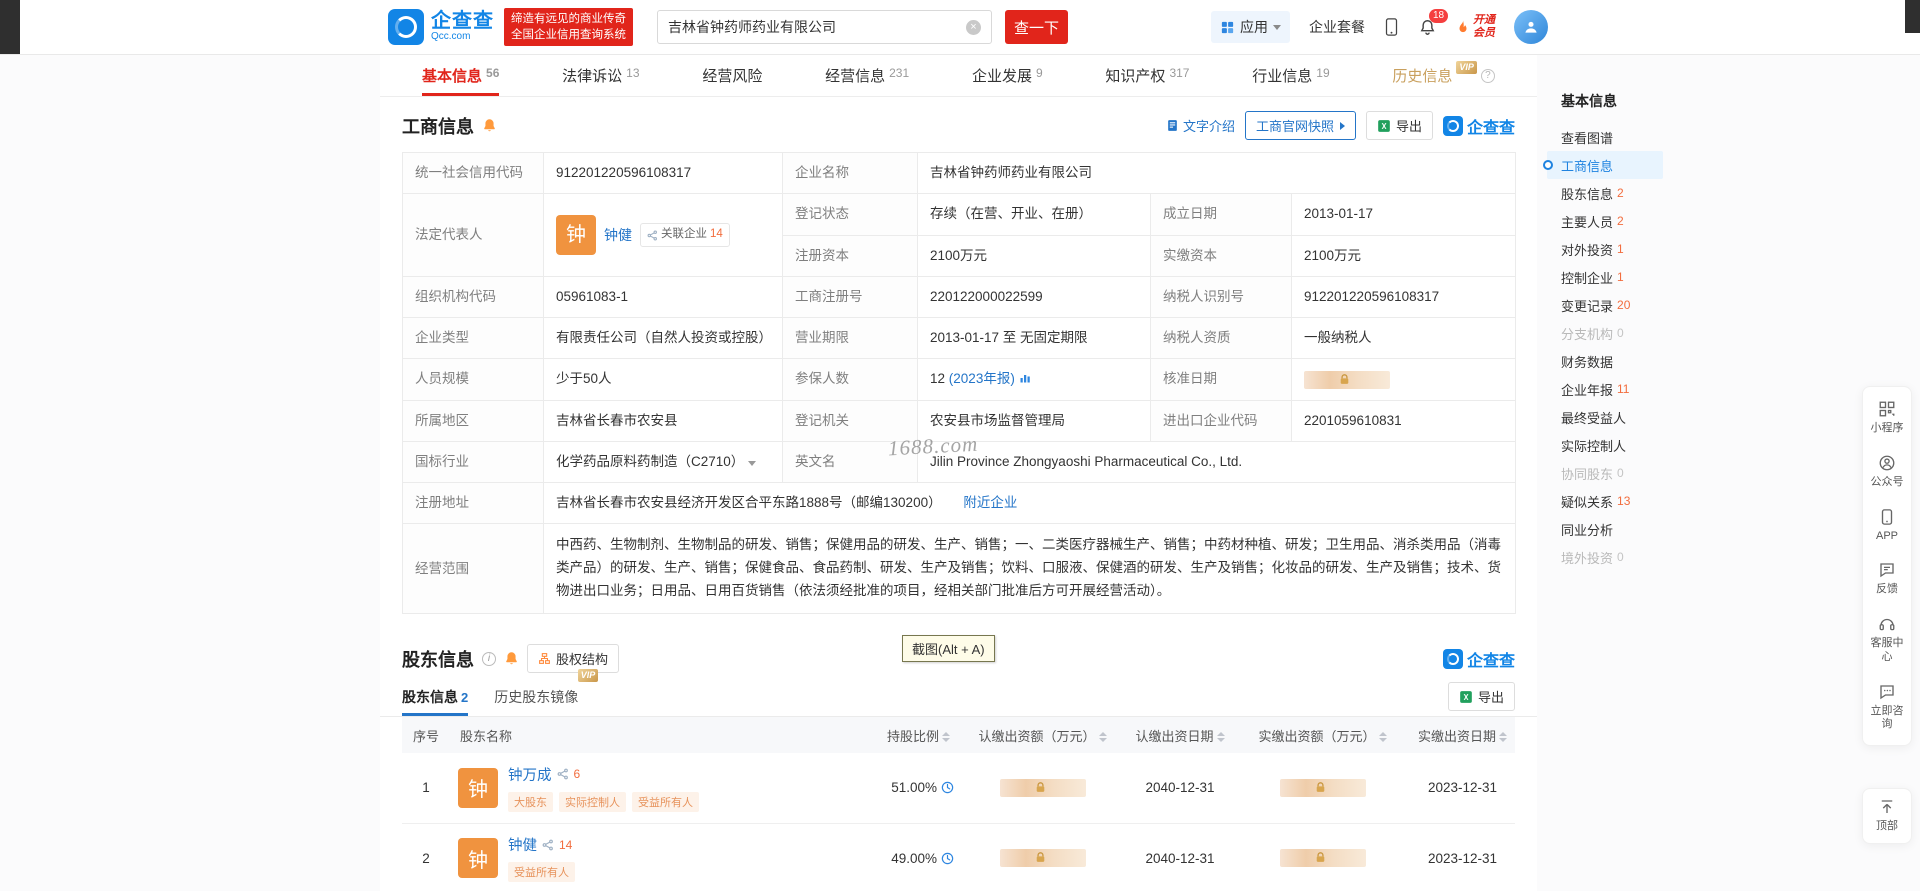  I want to click on nav-item-annual-reports: 企业年报 11, so click(1605, 389).